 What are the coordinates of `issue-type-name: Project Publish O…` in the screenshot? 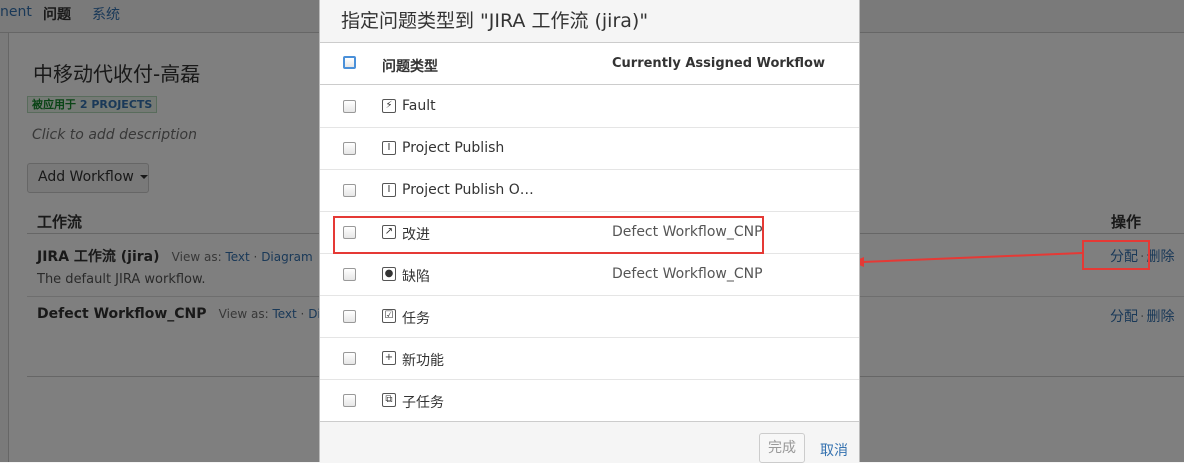 It's located at (468, 190).